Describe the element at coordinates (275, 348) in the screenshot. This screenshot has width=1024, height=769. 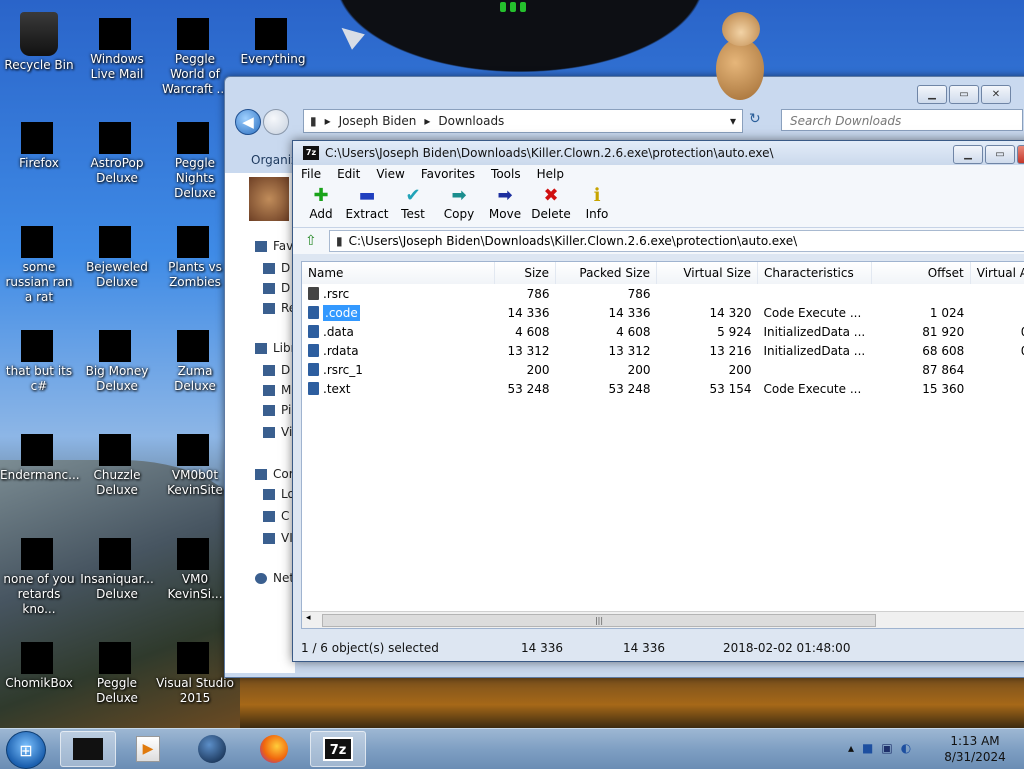
I see `sidebar-item: Libr` at that location.